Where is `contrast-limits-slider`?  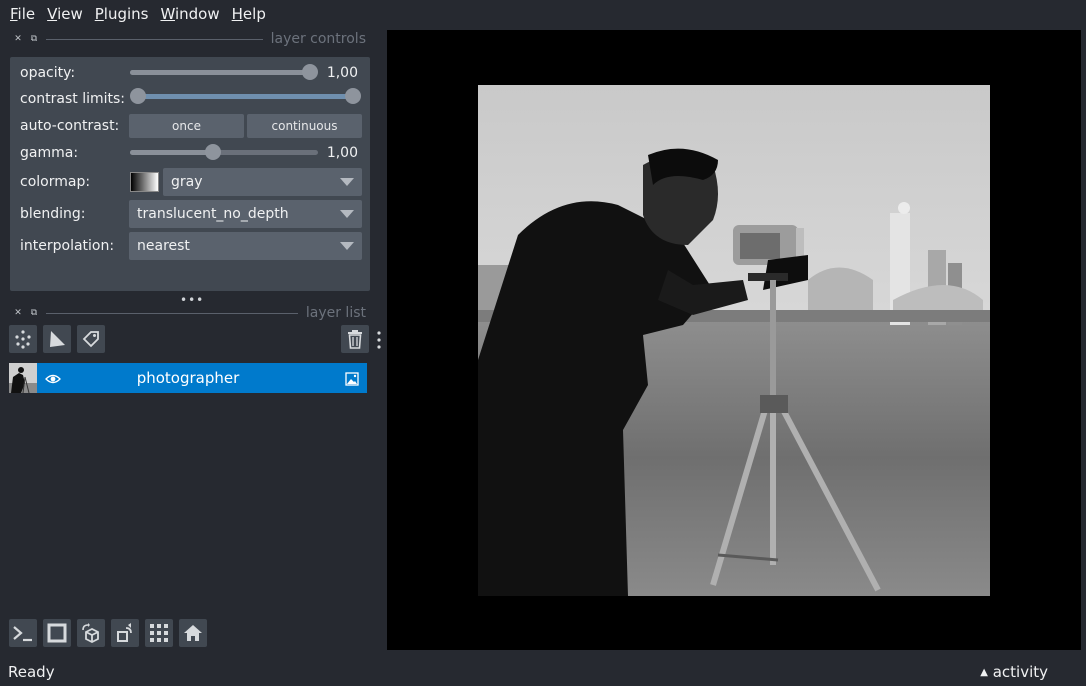
contrast-limits-slider is located at coordinates (245, 96).